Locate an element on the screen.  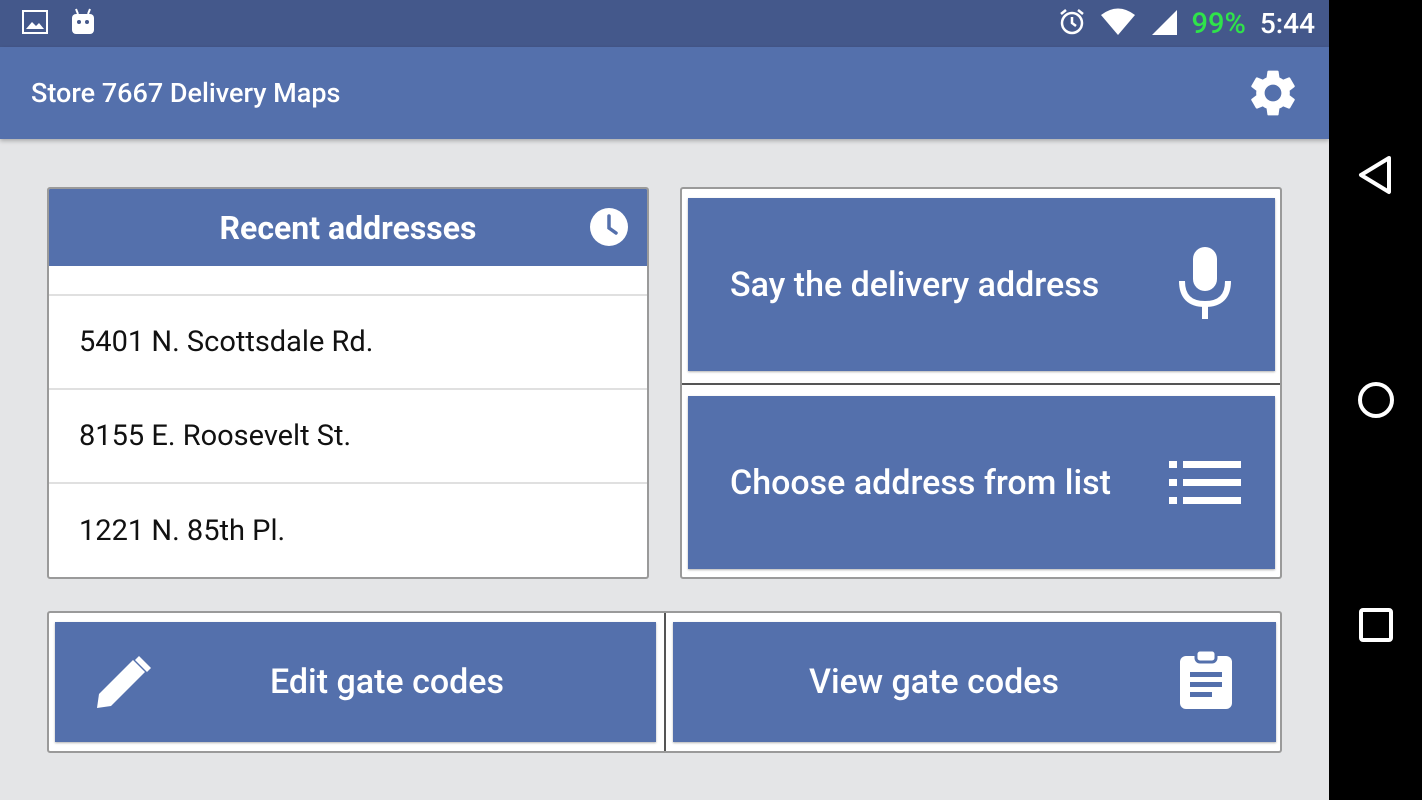
recent-address-text: 1221 N. 85th Pl. is located at coordinates (182, 531).